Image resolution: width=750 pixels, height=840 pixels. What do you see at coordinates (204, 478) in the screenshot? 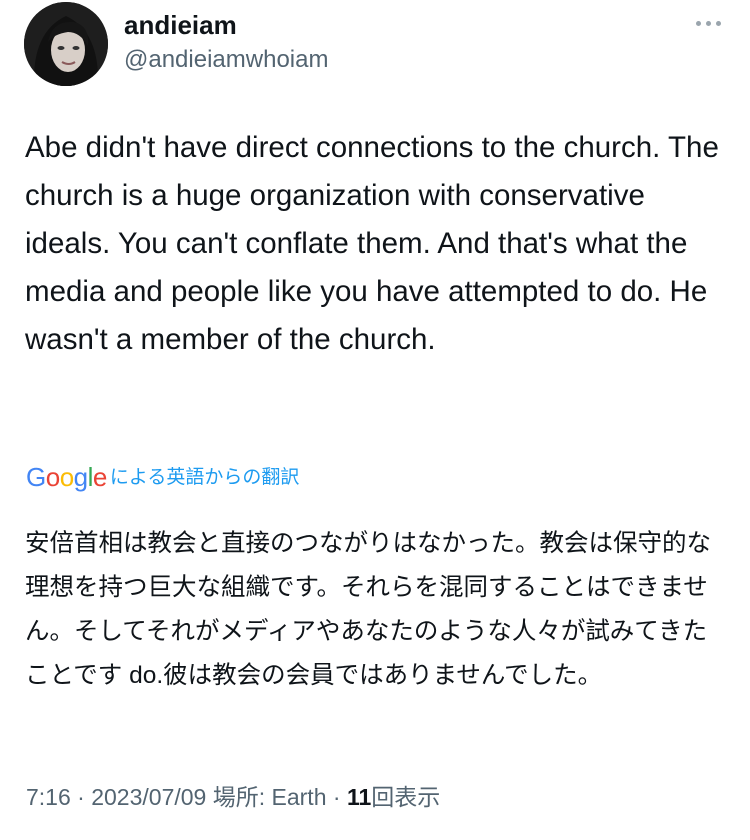
I see `translation-label: による英語からの翻訳` at bounding box center [204, 478].